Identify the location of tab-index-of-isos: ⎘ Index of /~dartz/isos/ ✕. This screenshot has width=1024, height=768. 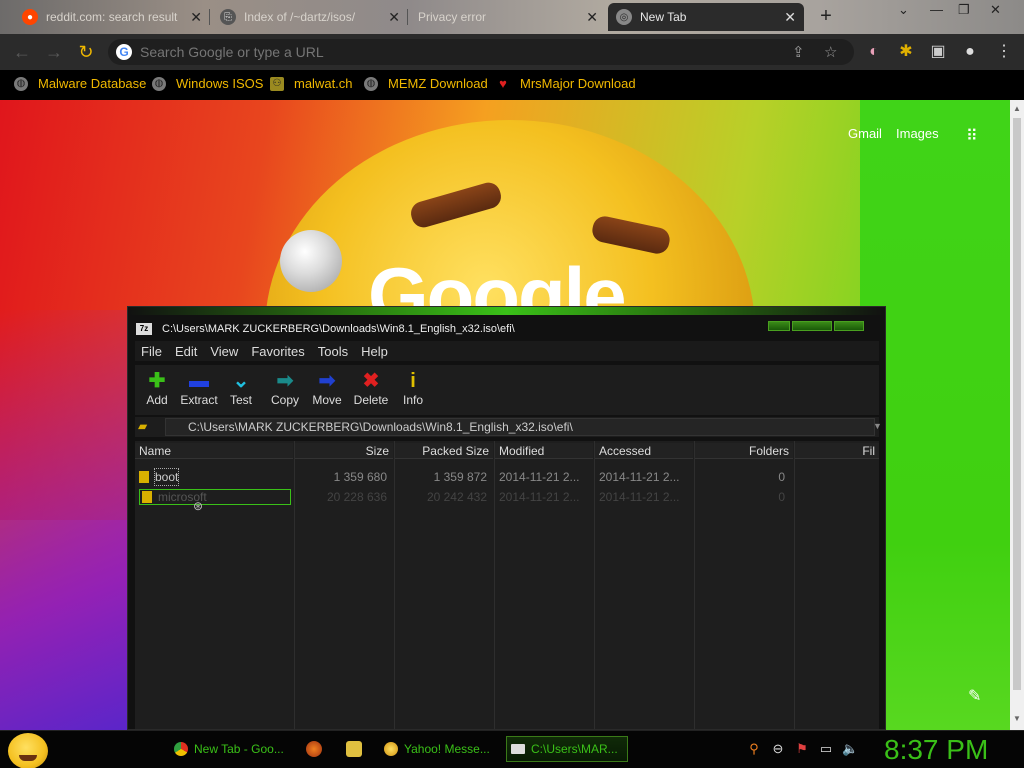
(310, 17).